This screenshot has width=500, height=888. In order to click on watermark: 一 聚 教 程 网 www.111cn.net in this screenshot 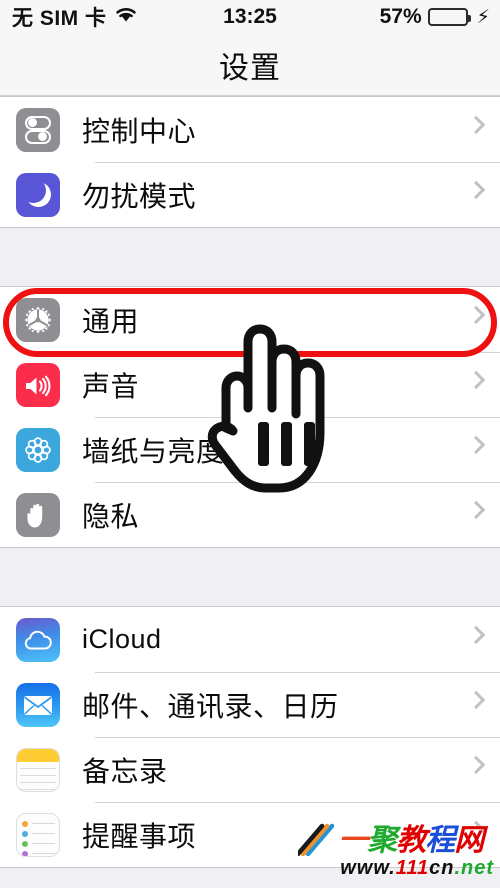, I will do `click(396, 851)`.